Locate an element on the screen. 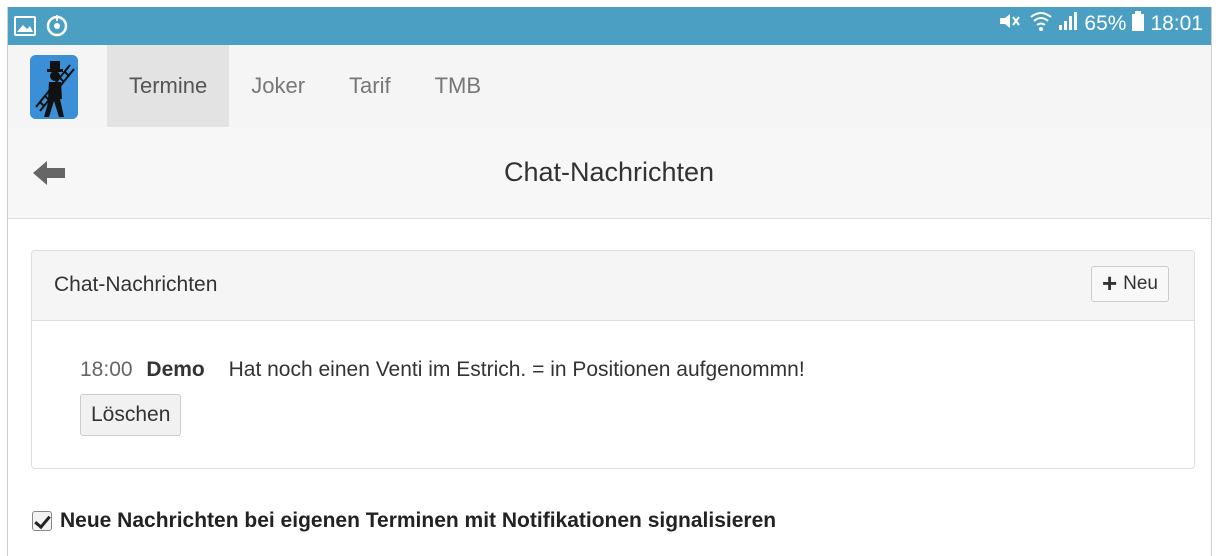  app-navbar: Termine Joker Tarif TMB is located at coordinates (609, 86).